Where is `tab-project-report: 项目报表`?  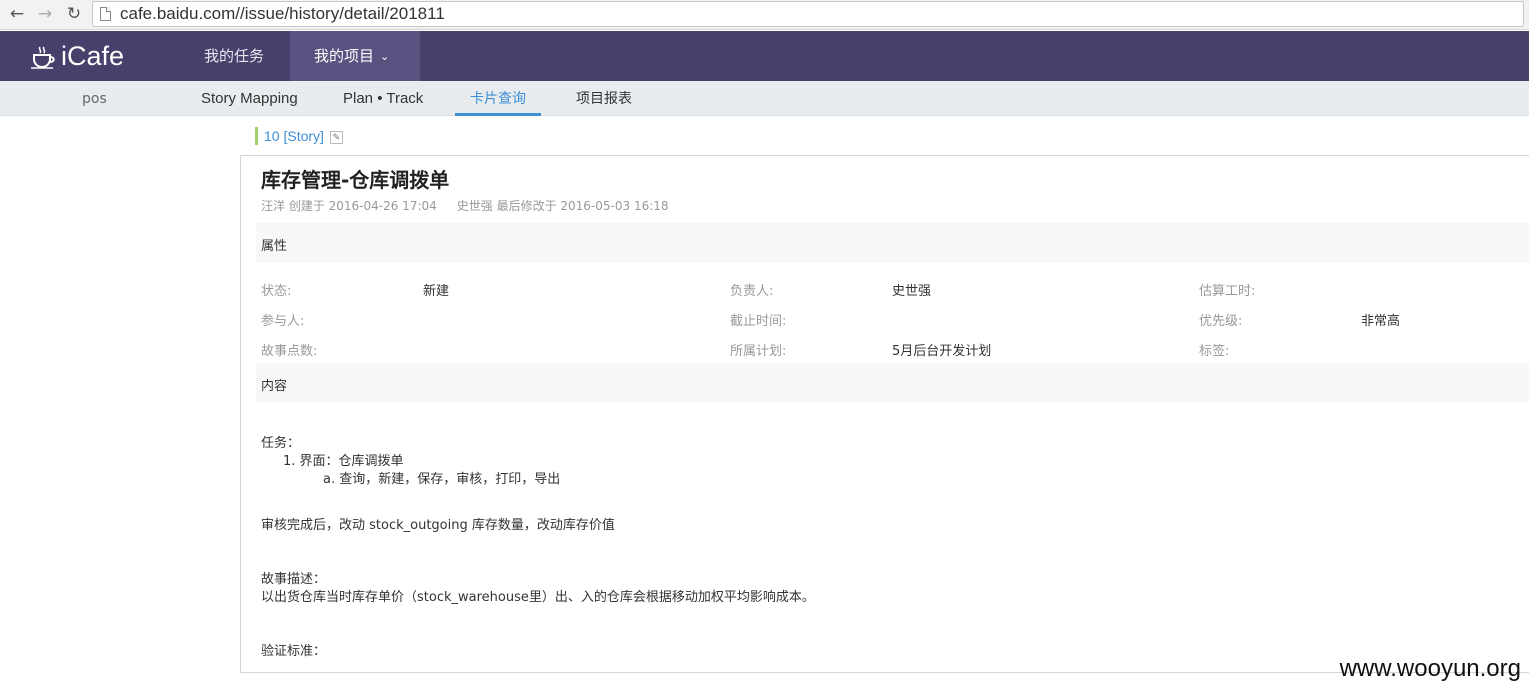 tab-project-report: 项目报表 is located at coordinates (604, 98).